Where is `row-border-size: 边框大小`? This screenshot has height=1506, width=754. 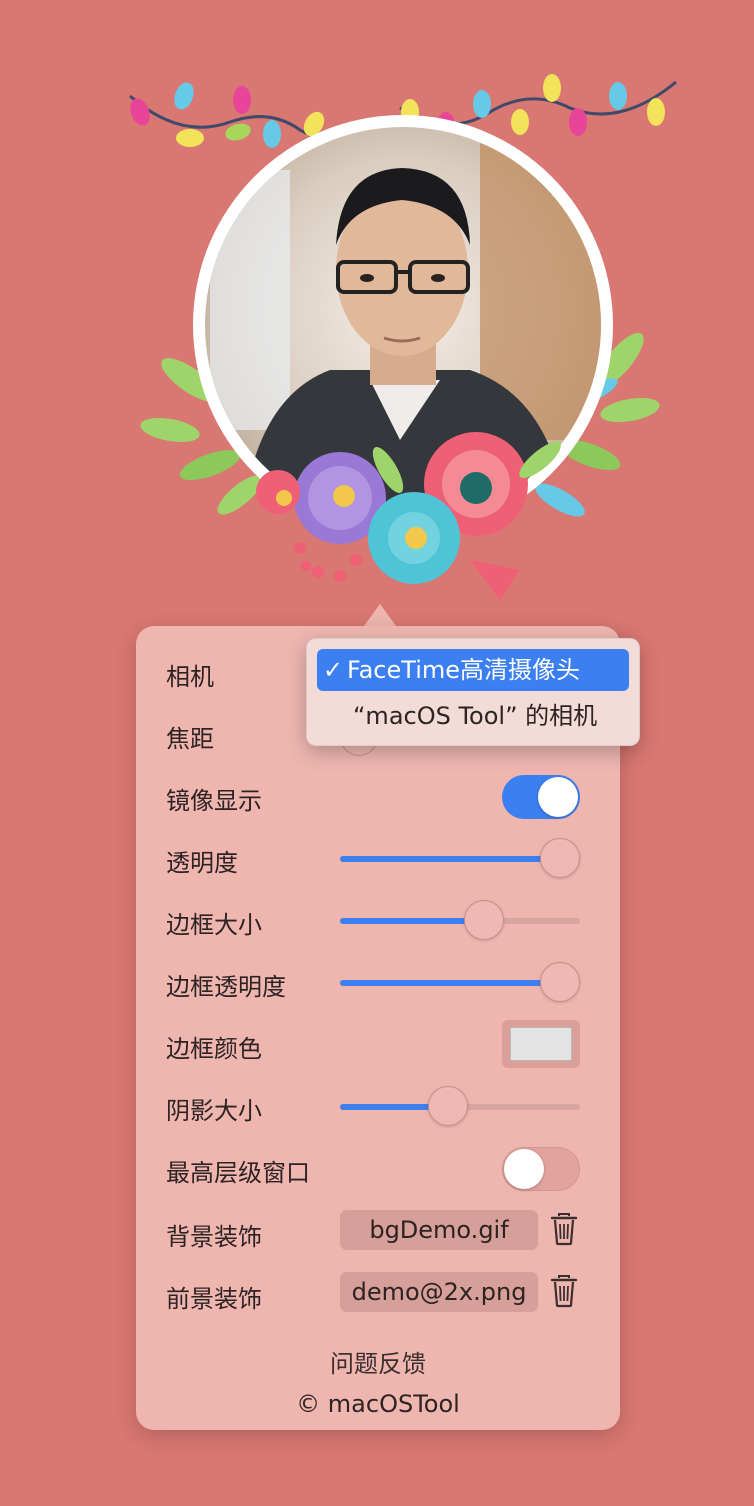 row-border-size: 边框大小 is located at coordinates (378, 921).